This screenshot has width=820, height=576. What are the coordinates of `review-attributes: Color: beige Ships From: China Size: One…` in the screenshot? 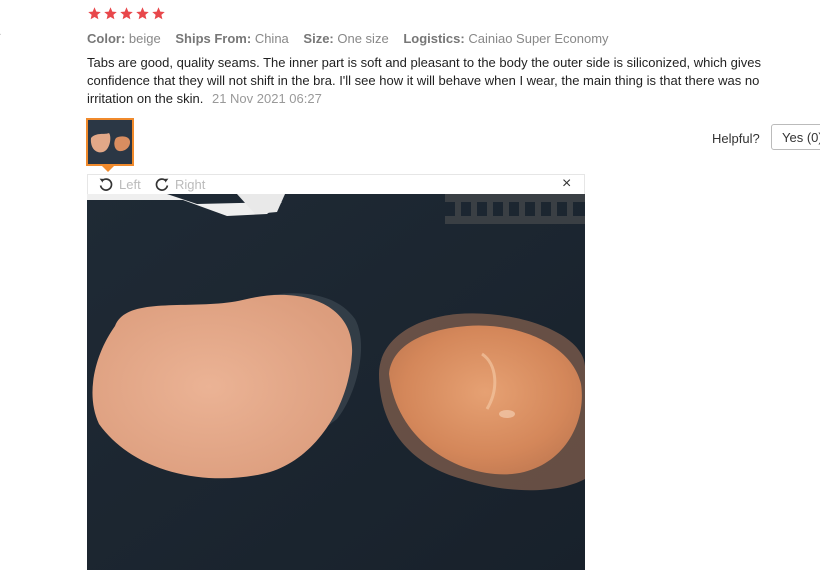 It's located at (353, 38).